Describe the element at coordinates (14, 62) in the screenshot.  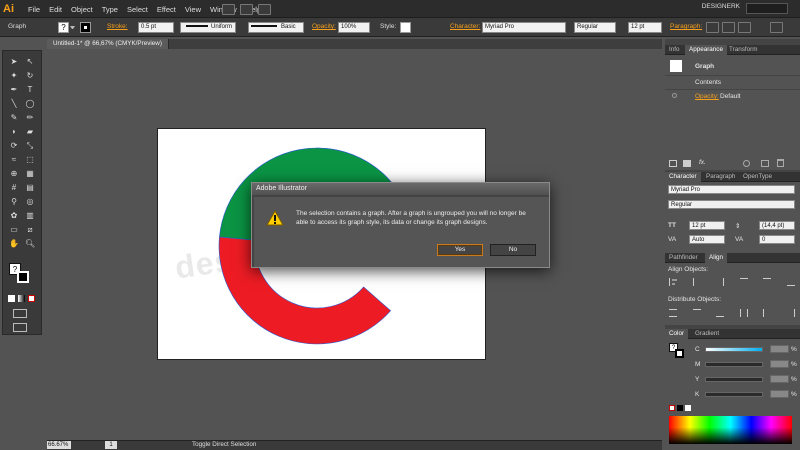
I see `selection-tool-icon: ➤` at that location.